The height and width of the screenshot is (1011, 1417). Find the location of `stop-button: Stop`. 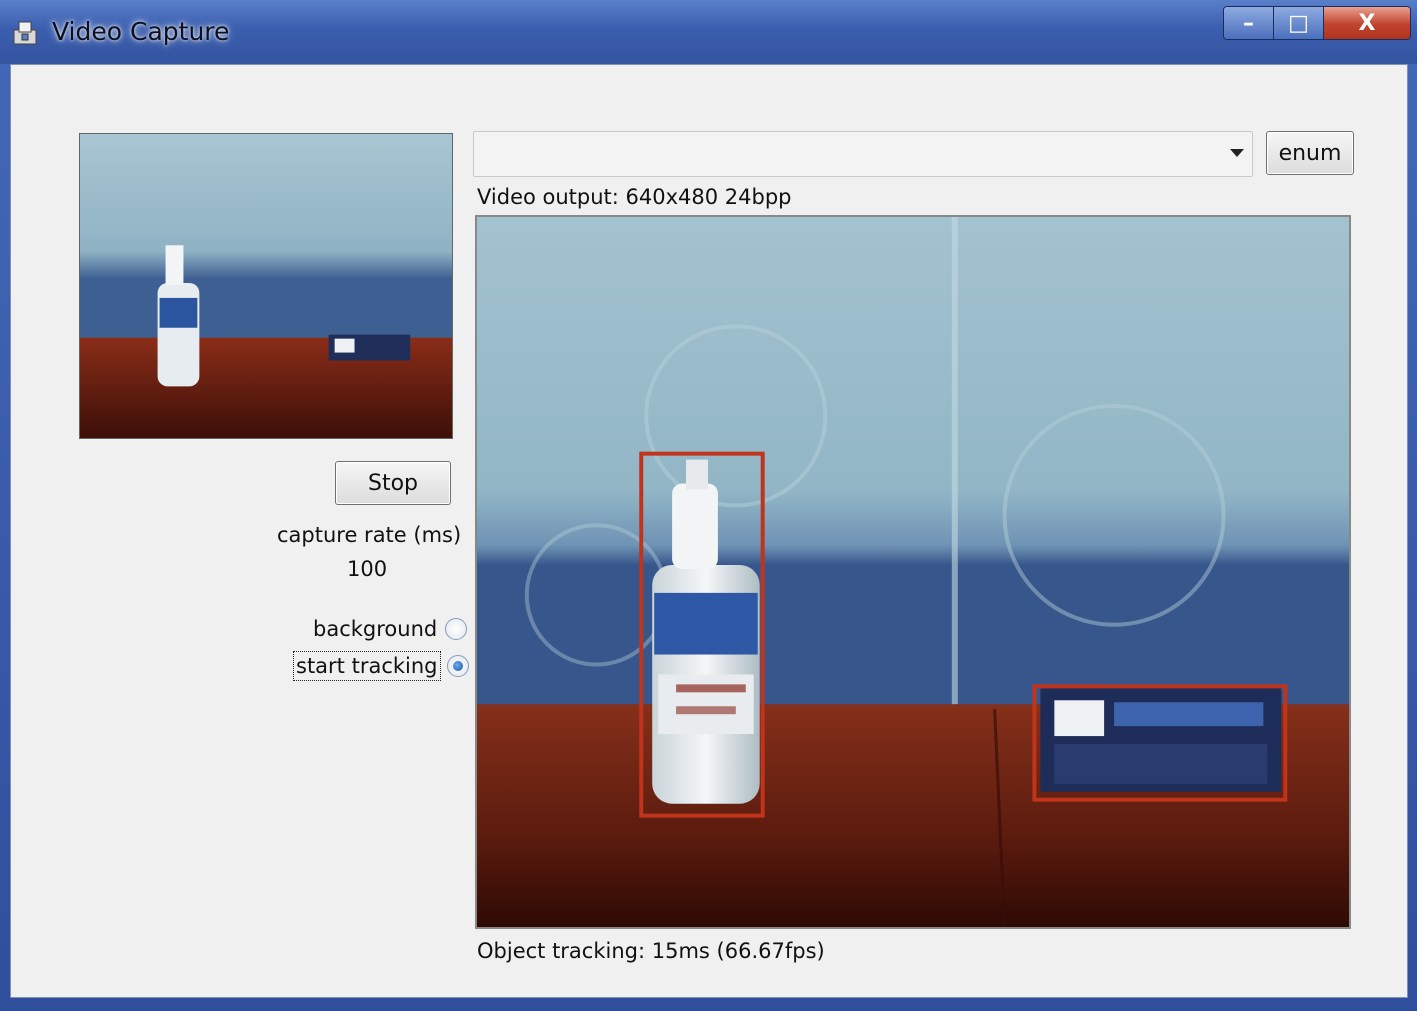

stop-button: Stop is located at coordinates (393, 483).